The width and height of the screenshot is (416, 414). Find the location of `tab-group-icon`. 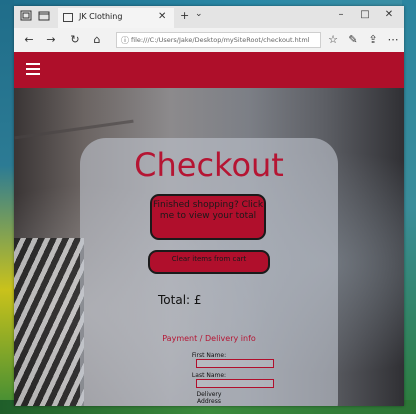

tab-group-icon is located at coordinates (26, 16).